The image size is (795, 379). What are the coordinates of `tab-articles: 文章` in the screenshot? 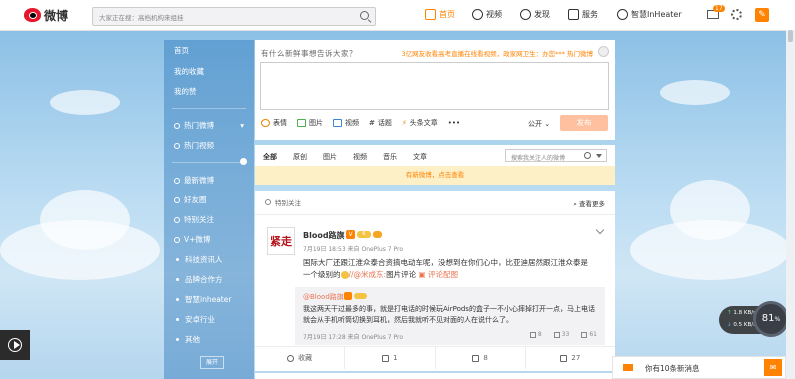 It's located at (420, 157).